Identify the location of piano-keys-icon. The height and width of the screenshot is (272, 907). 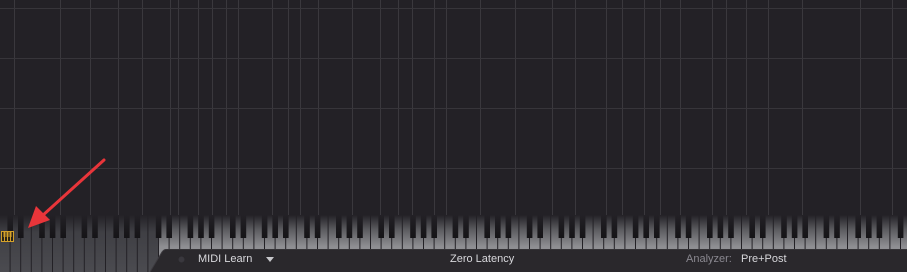
(8, 237).